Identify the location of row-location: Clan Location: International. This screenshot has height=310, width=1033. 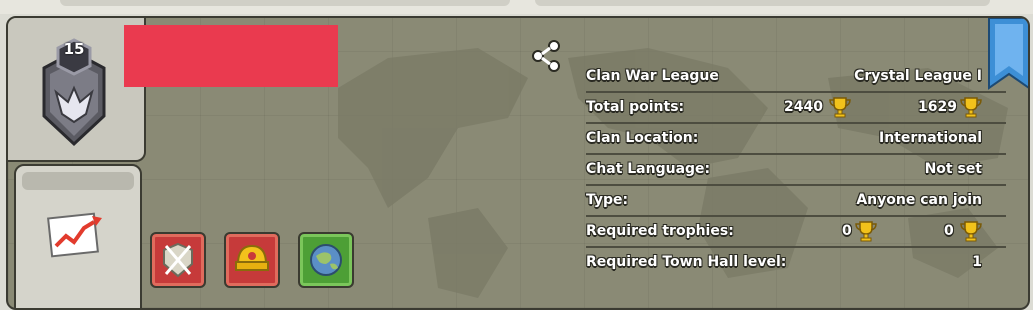
(796, 139).